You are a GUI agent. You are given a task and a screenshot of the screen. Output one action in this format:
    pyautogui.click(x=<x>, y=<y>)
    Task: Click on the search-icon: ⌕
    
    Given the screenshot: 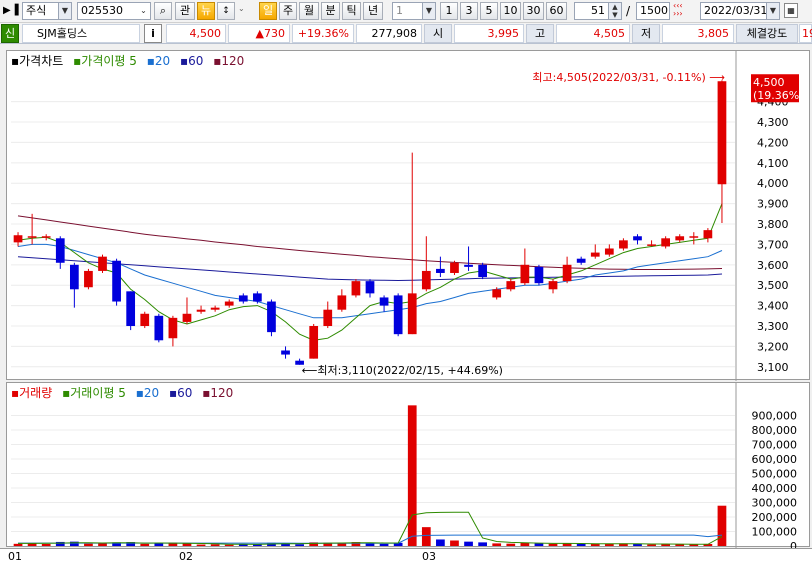 What is the action you would take?
    pyautogui.click(x=163, y=10)
    